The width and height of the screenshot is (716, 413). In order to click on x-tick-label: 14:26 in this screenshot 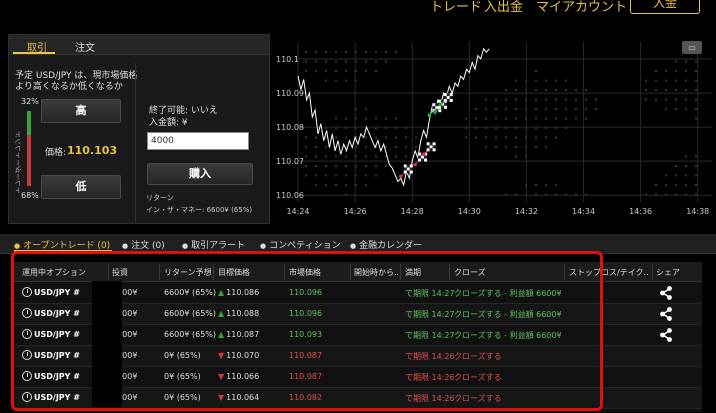, I will do `click(355, 211)`.